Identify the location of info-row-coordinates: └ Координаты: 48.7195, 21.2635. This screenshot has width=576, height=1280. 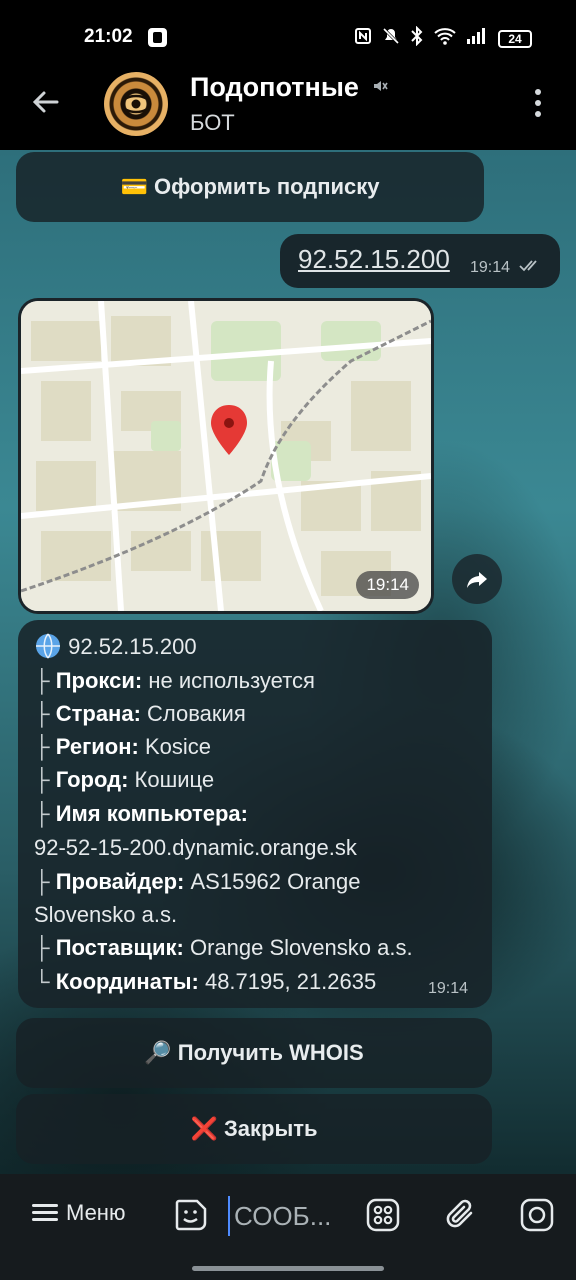
(205, 982).